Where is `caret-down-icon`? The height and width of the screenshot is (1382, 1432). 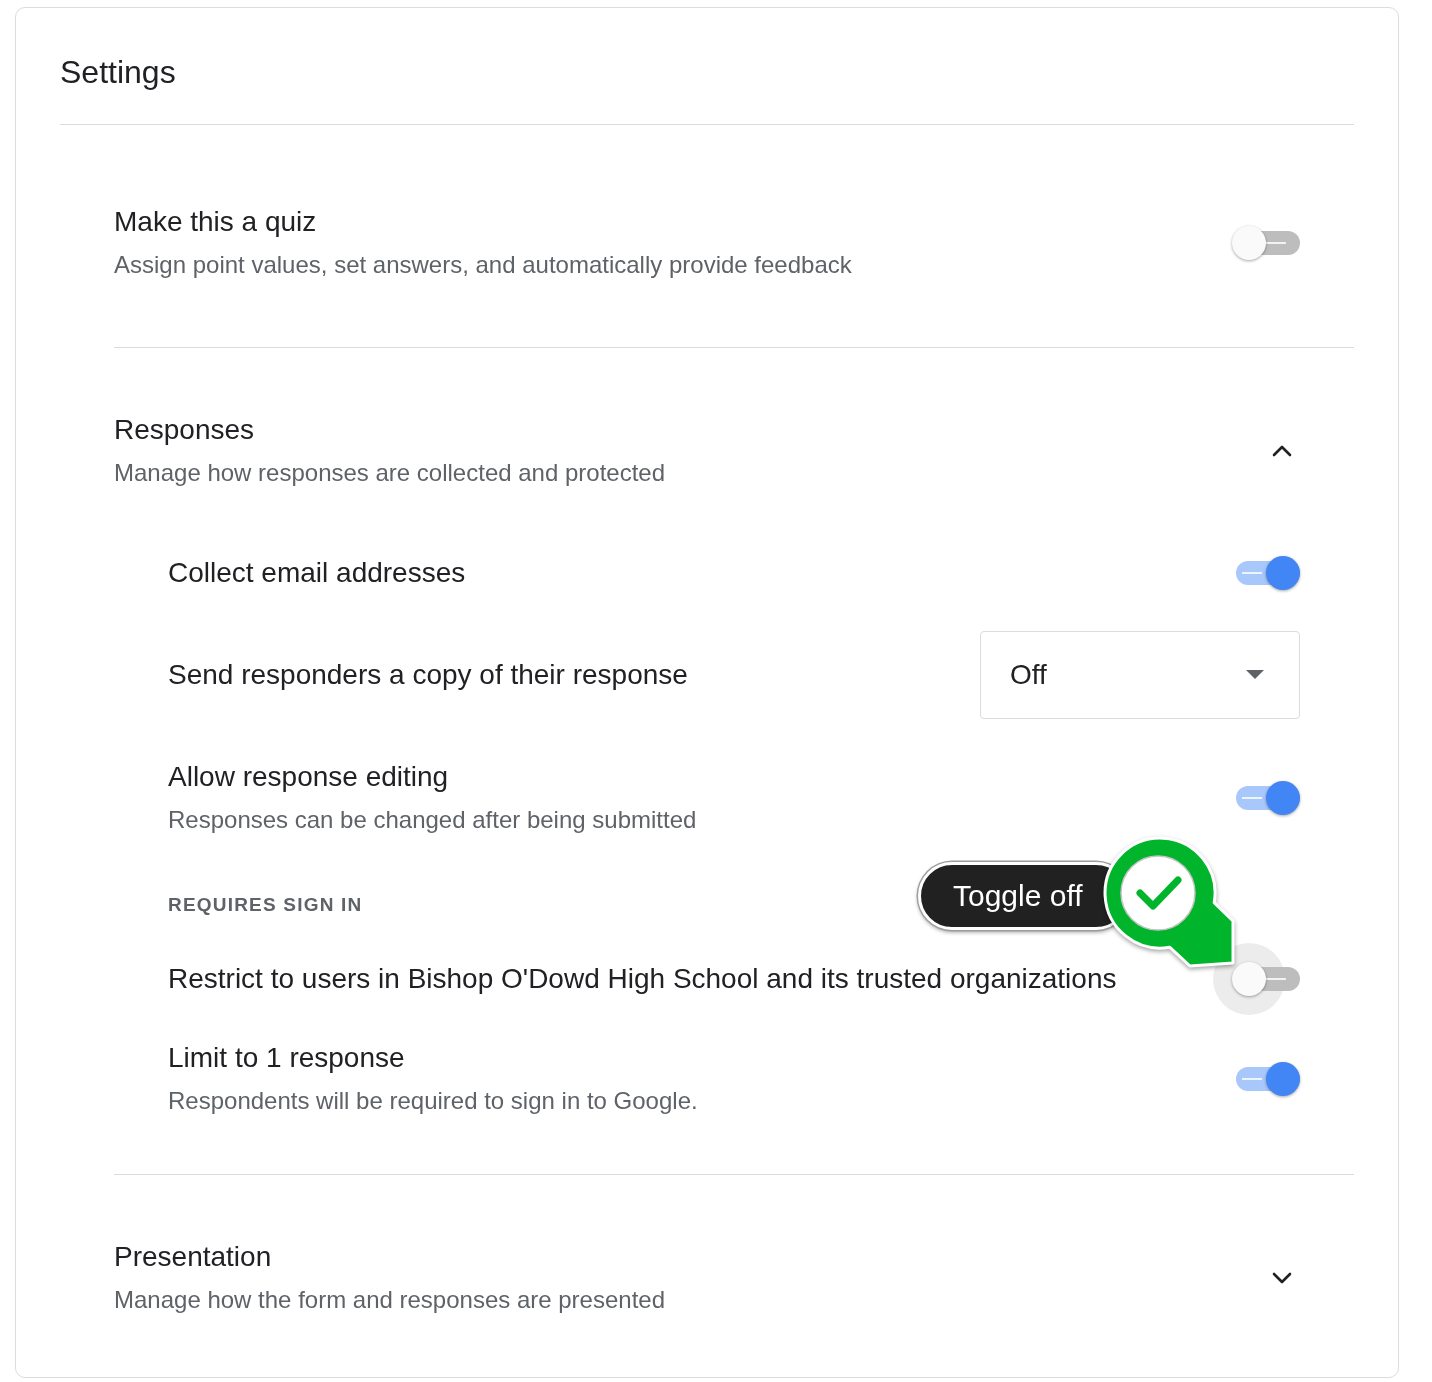 caret-down-icon is located at coordinates (1255, 674).